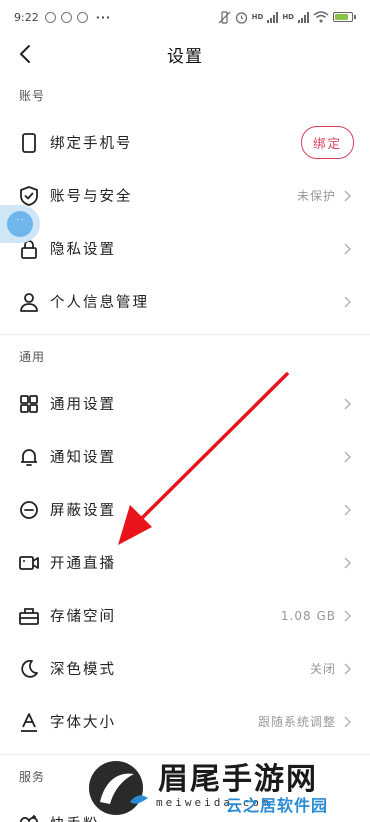 The height and width of the screenshot is (822, 370). I want to click on settings-row-label: 隐私设置, so click(83, 250).